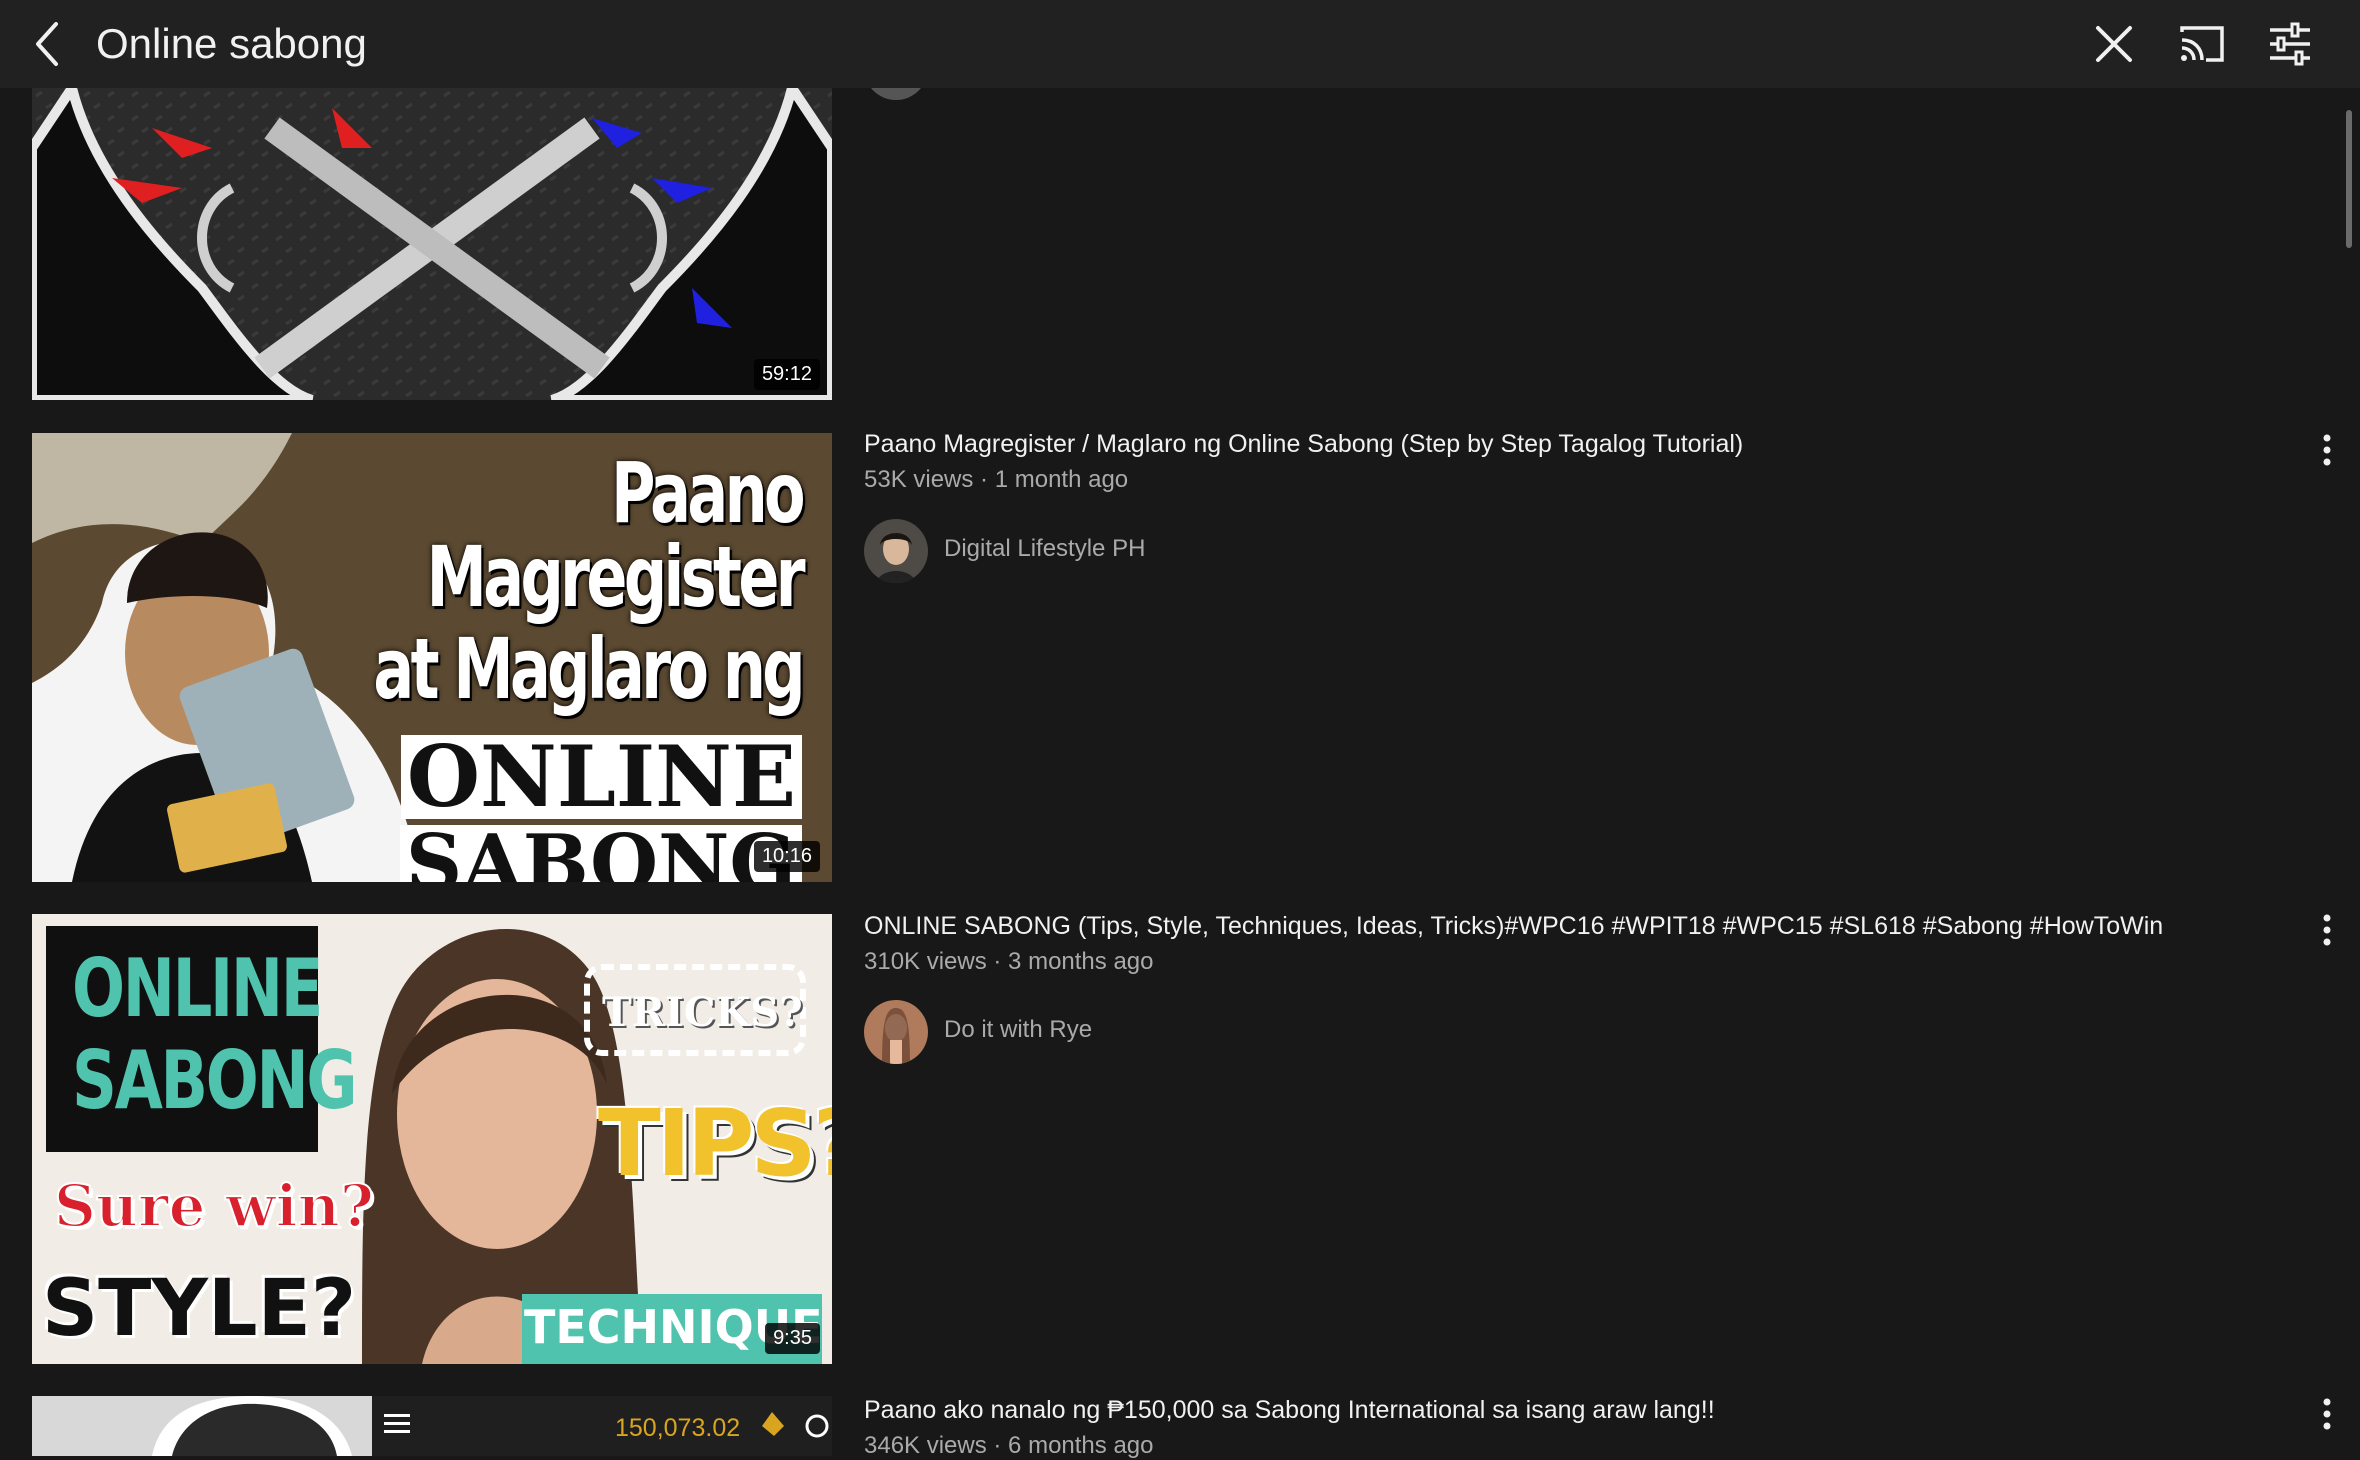 This screenshot has width=2360, height=1460. Describe the element at coordinates (2349, 179) in the screenshot. I see `scrollbar` at that location.